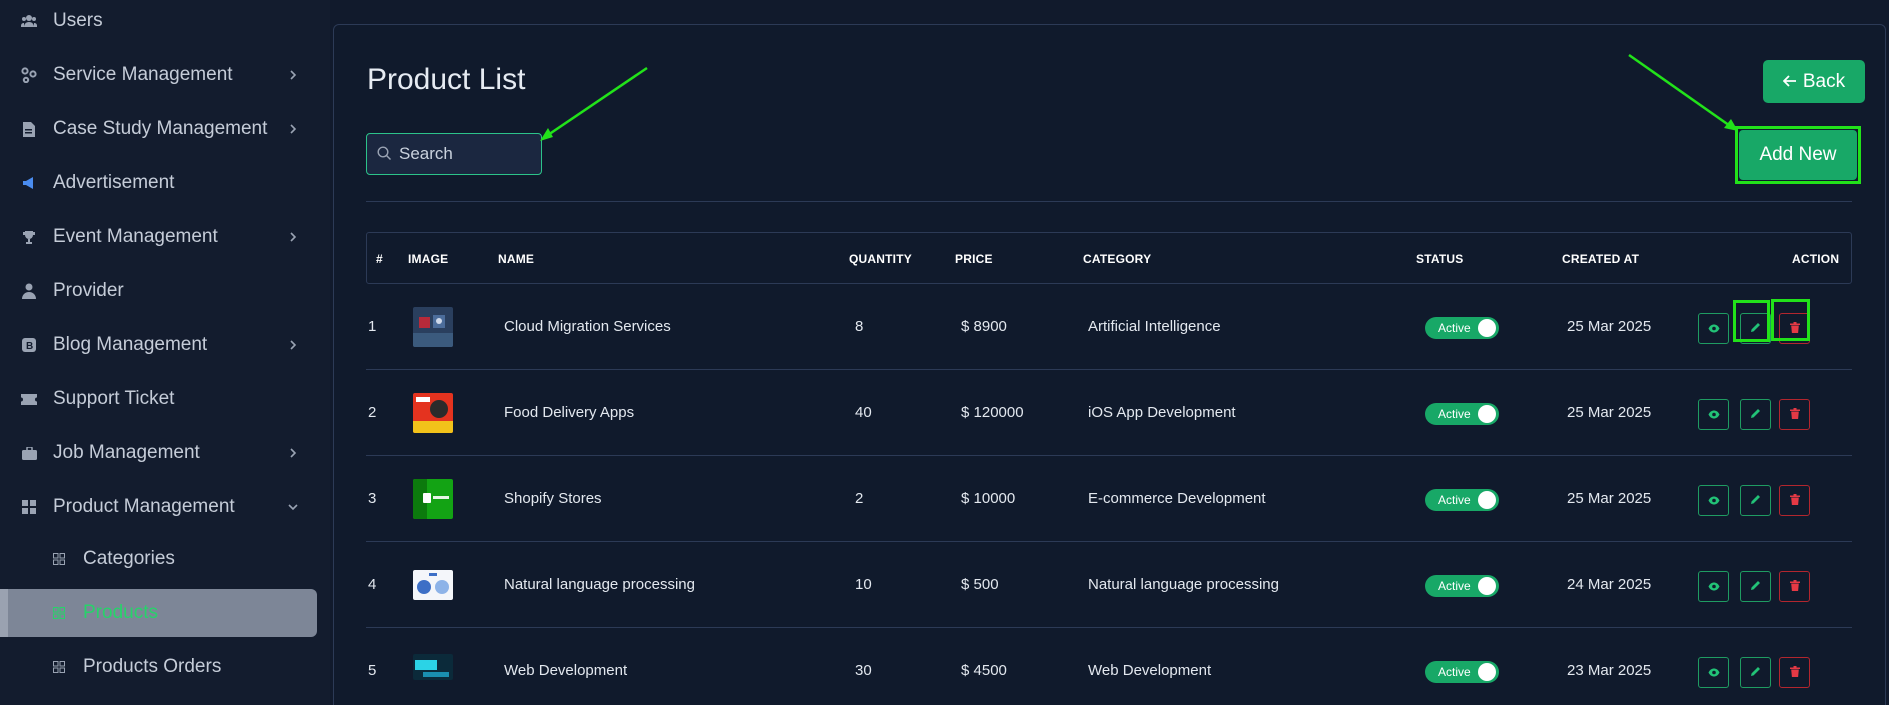  I want to click on sidebar-item-job-management: Job Management, so click(159, 453).